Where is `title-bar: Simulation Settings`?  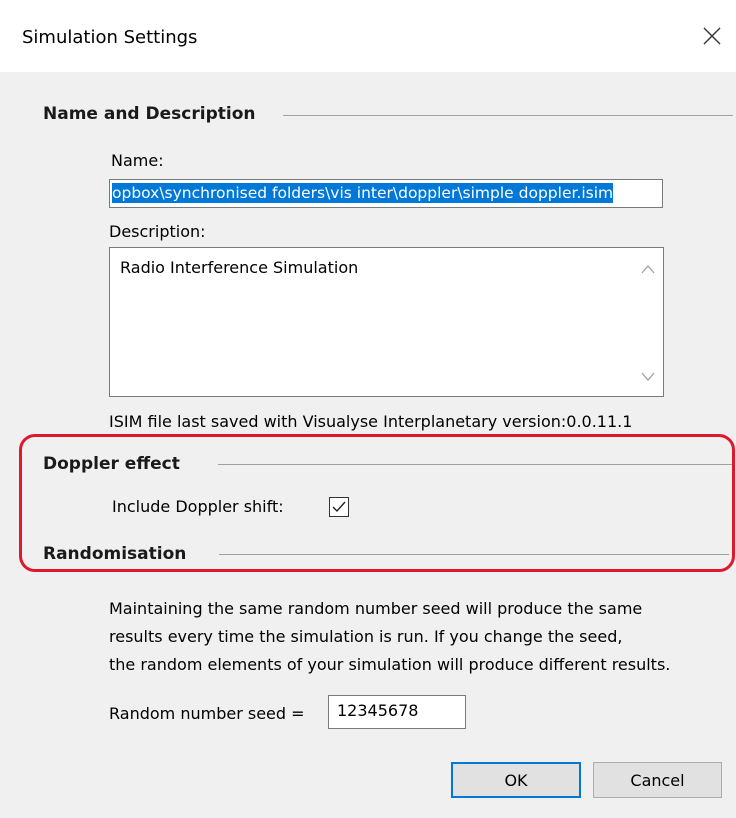
title-bar: Simulation Settings is located at coordinates (368, 36).